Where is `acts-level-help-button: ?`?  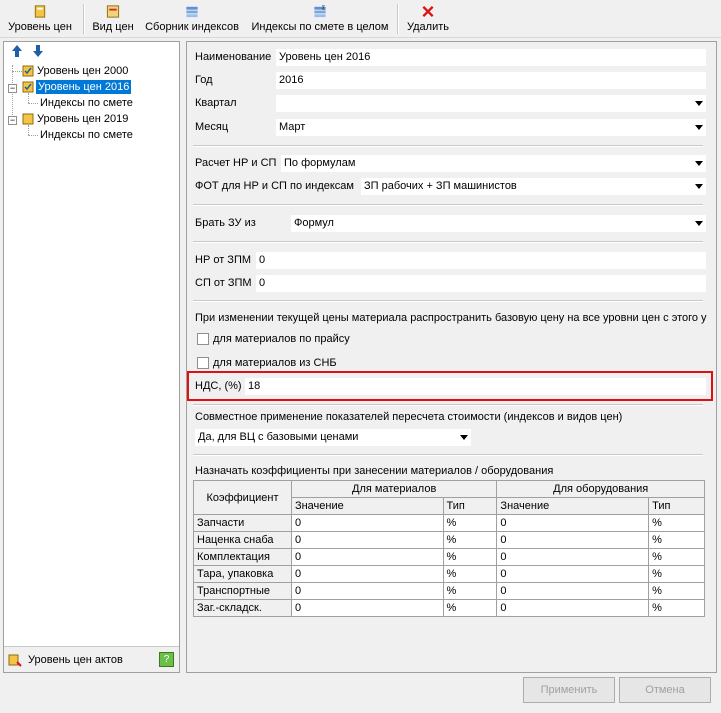
acts-level-help-button: ? is located at coordinates (166, 659).